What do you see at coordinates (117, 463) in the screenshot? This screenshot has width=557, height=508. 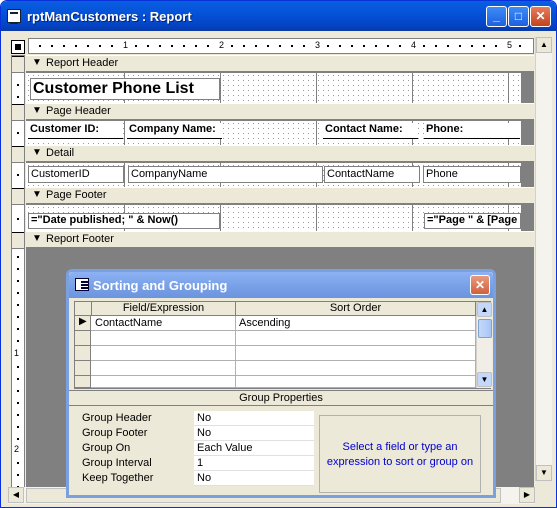 I see `property-label: Group Interval` at bounding box center [117, 463].